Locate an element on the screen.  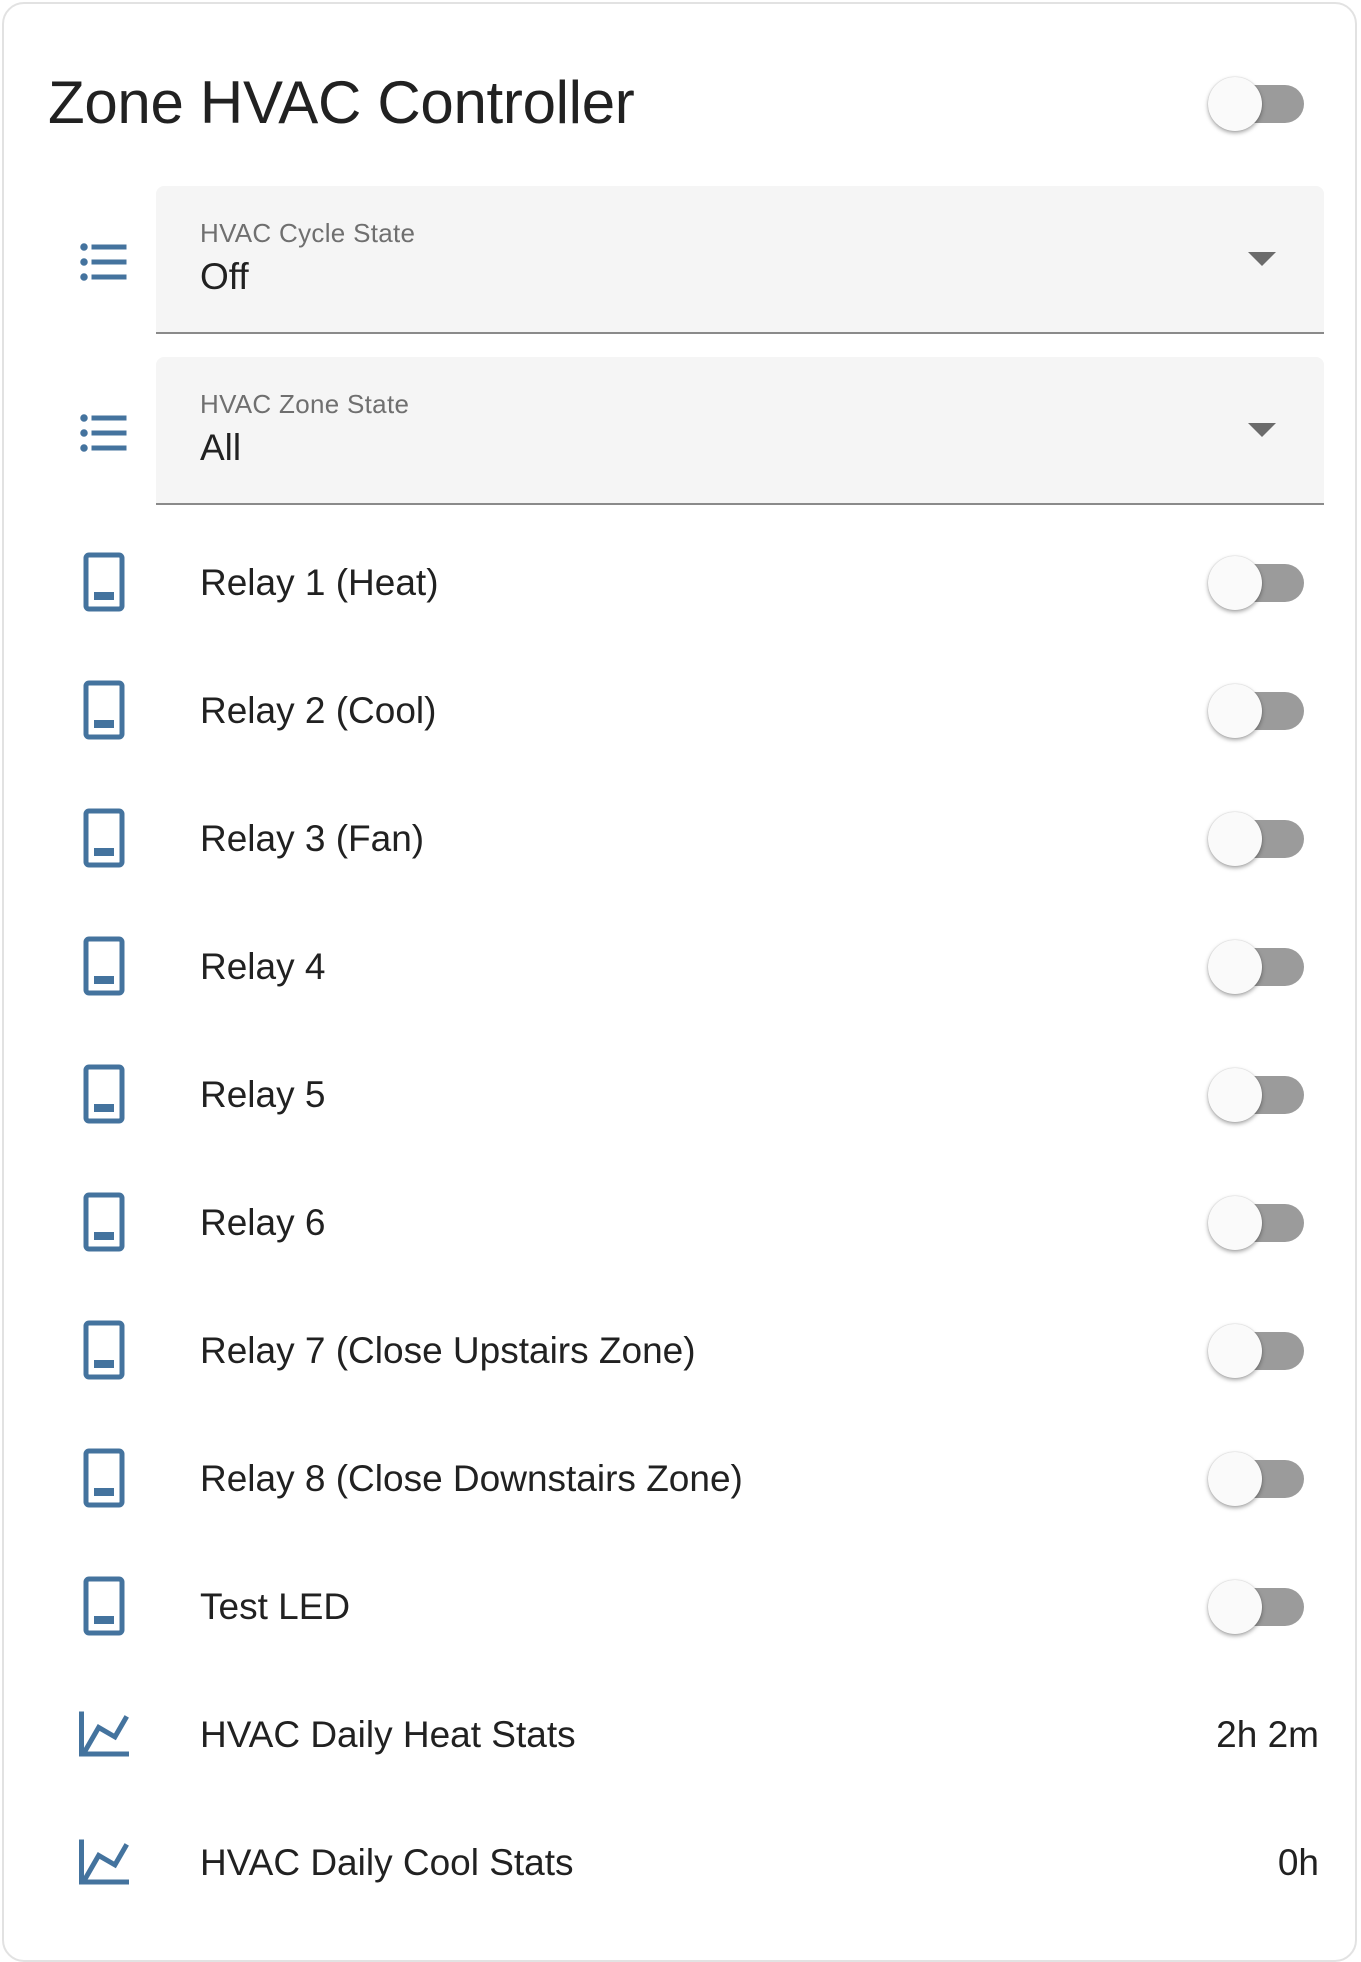
switch-label-relay-4: Relay 4 is located at coordinates (263, 966).